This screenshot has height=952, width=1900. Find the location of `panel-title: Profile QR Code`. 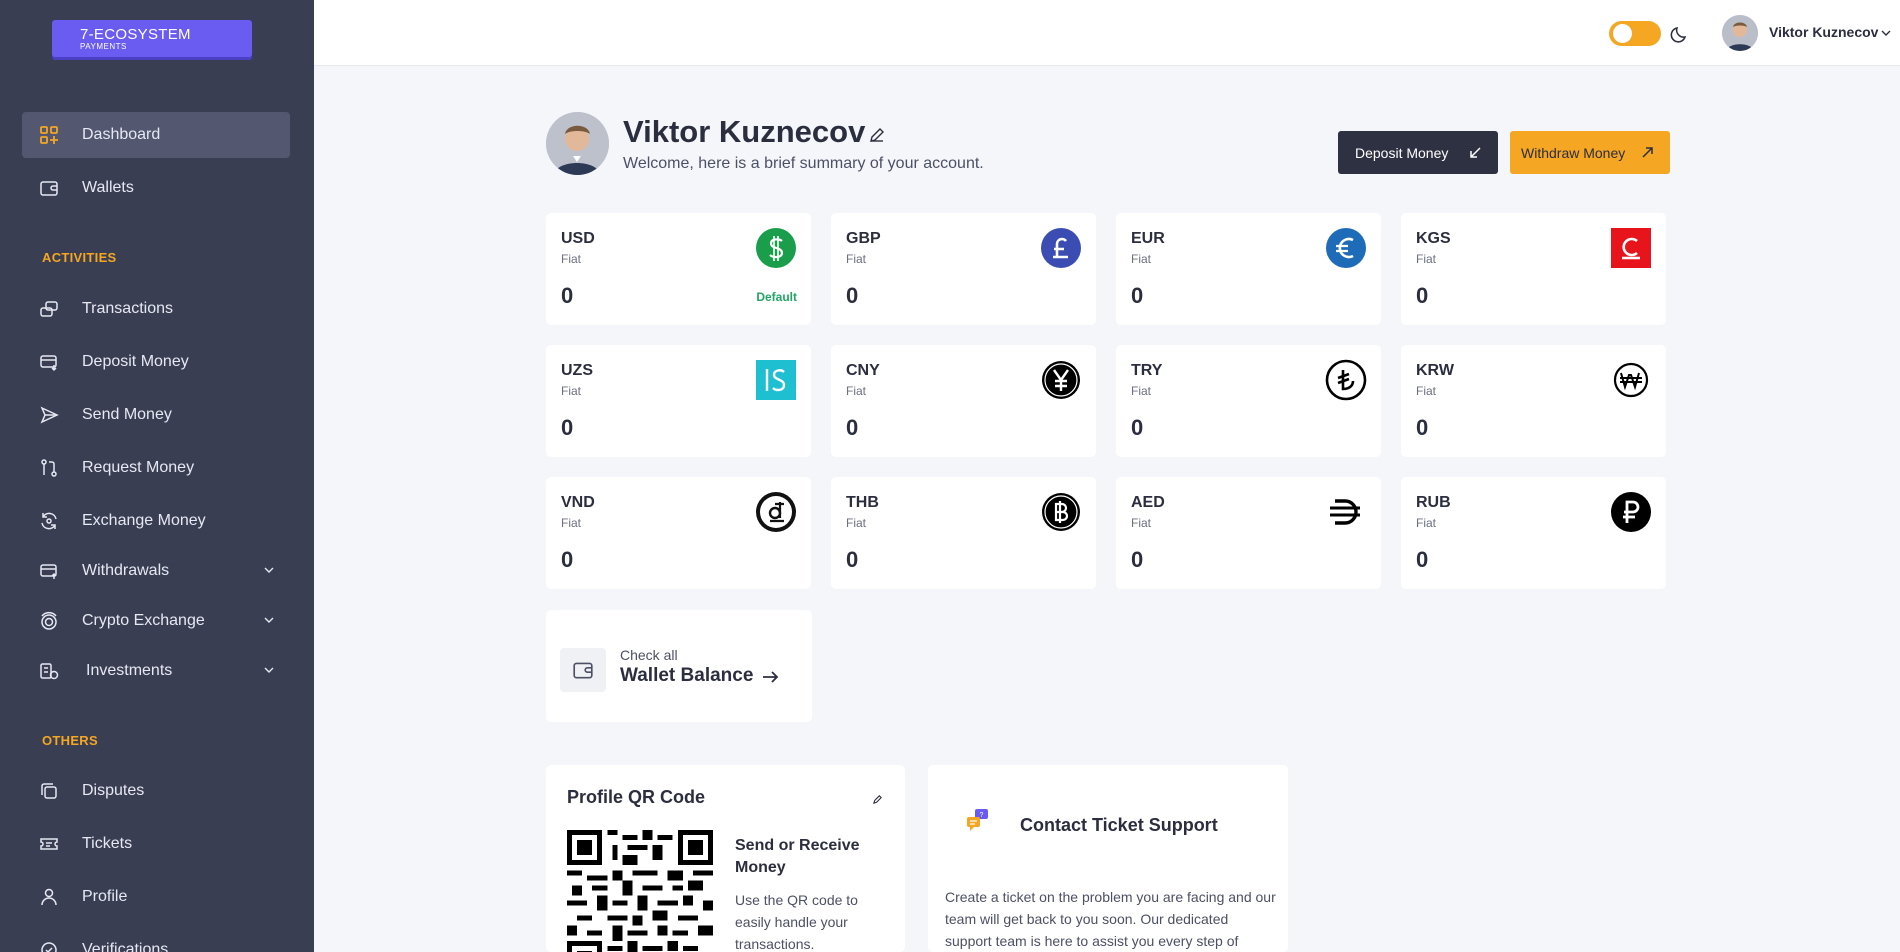

panel-title: Profile QR Code is located at coordinates (636, 797).